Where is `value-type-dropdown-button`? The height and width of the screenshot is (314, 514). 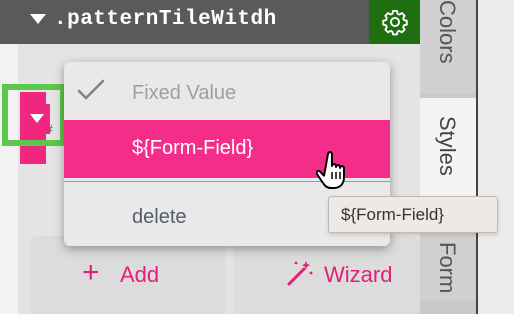
value-type-dropdown-button is located at coordinates (34, 115).